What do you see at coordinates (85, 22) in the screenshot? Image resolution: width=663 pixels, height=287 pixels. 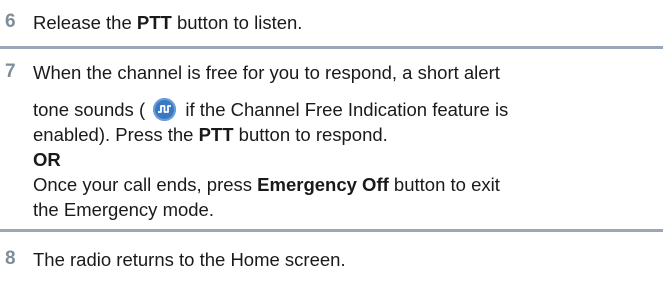 I see `text-run: Release the` at bounding box center [85, 22].